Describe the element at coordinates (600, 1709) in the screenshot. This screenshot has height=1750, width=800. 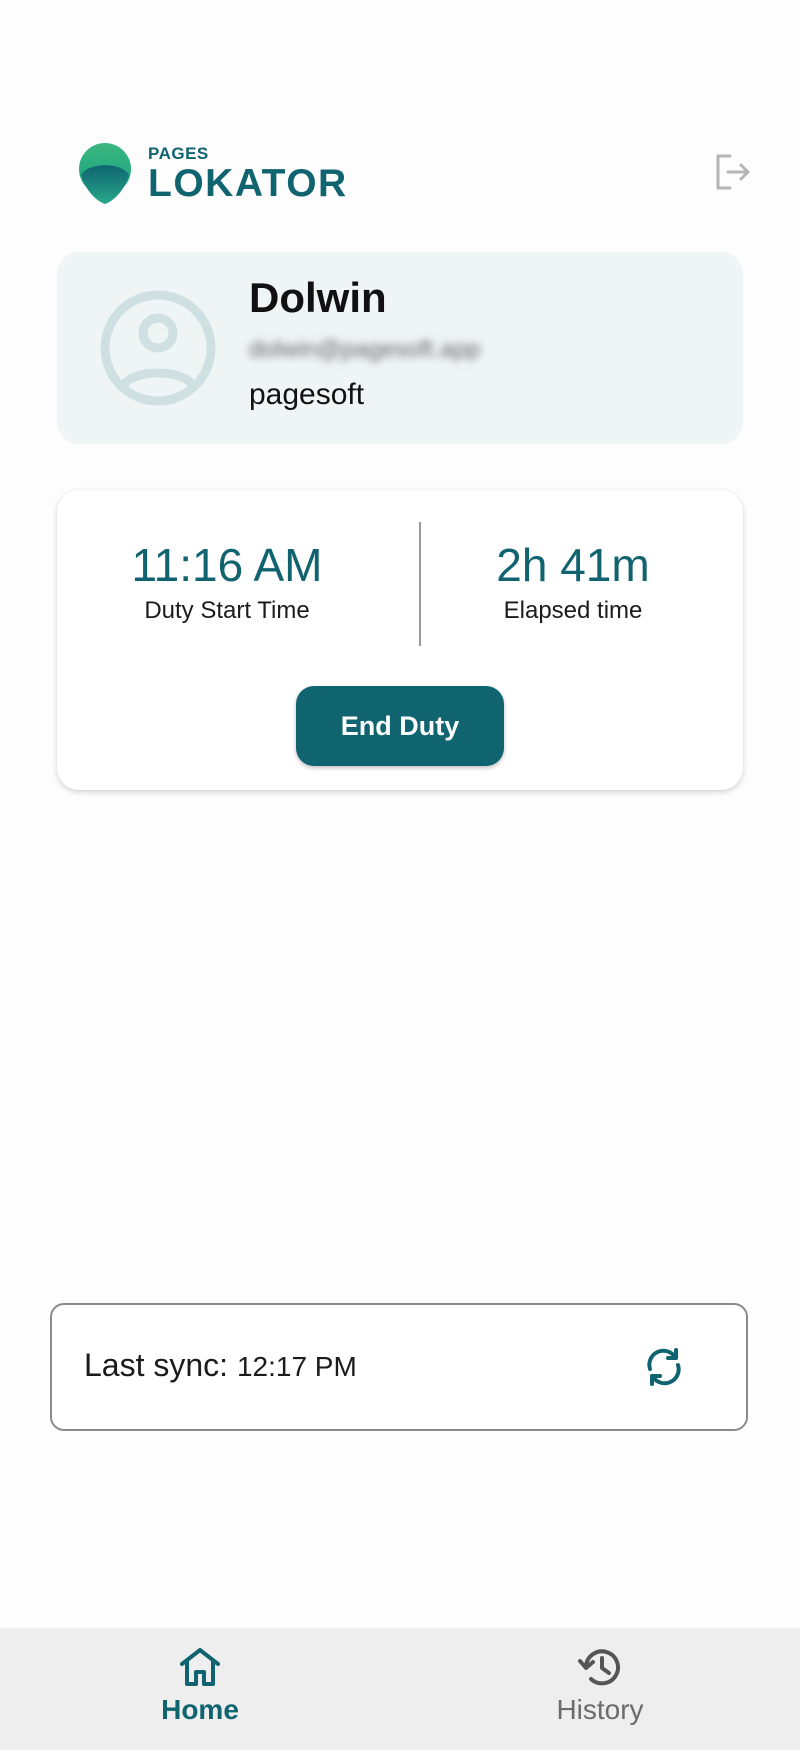
I see `nav-history-label: History` at that location.